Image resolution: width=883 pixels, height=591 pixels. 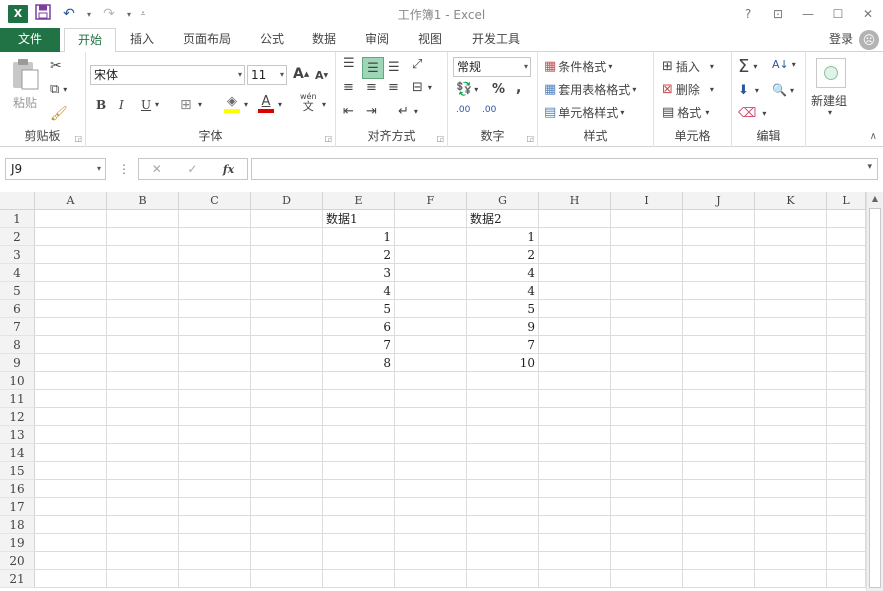 I want to click on cell-g5: 4, so click(x=503, y=291).